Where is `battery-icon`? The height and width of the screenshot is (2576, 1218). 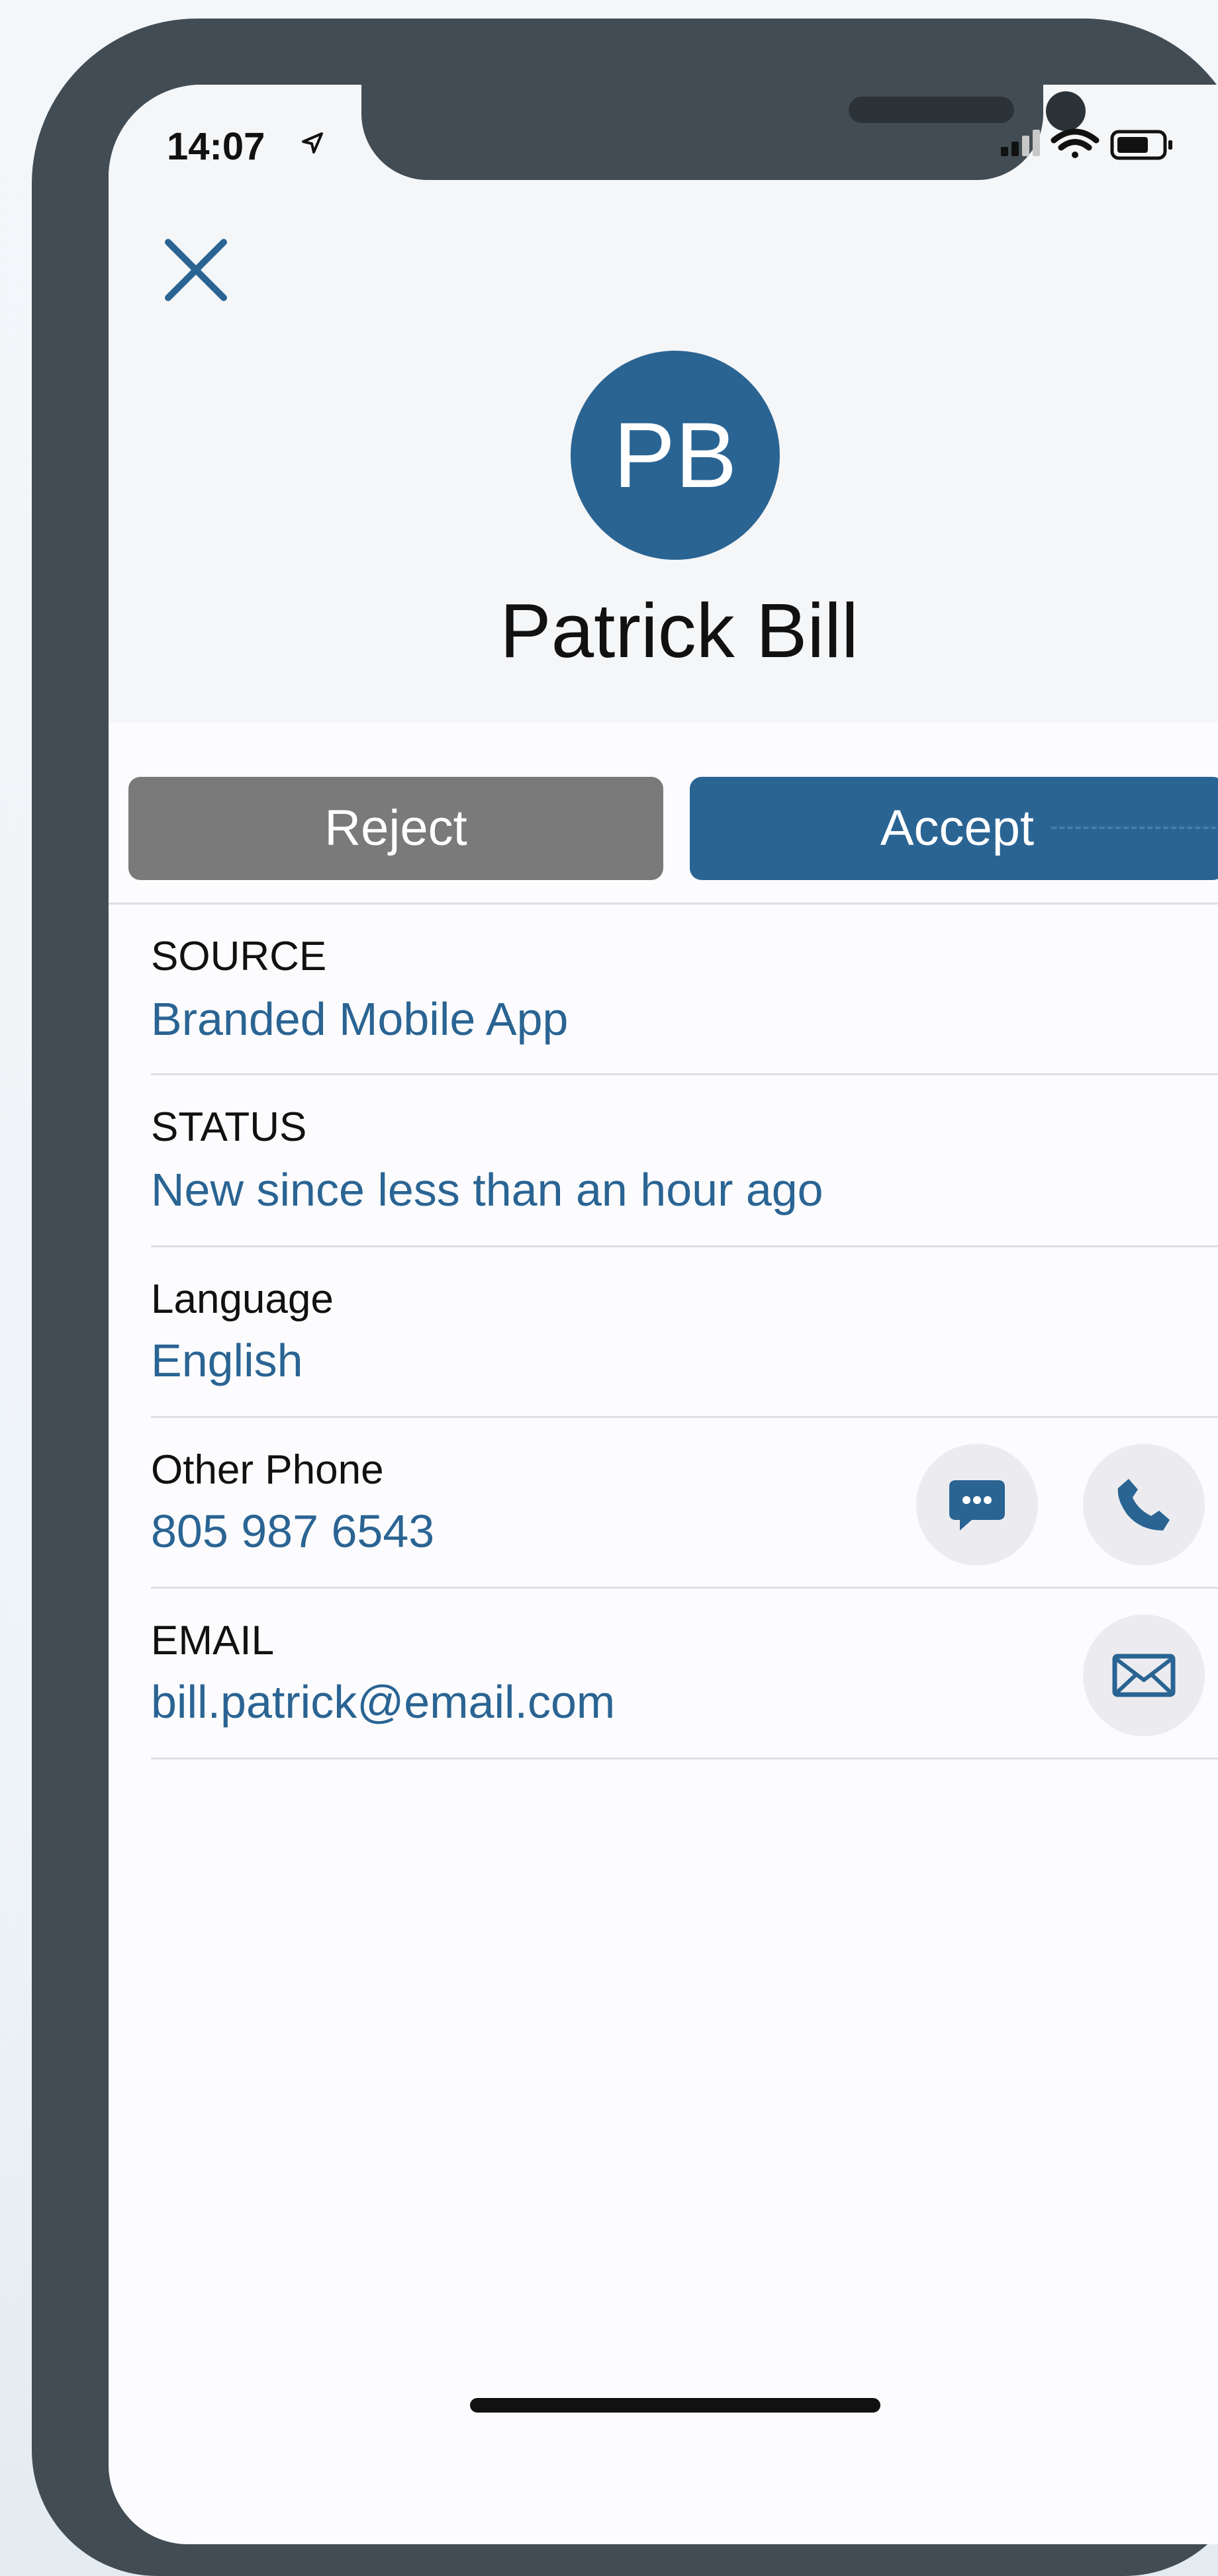 battery-icon is located at coordinates (1141, 145).